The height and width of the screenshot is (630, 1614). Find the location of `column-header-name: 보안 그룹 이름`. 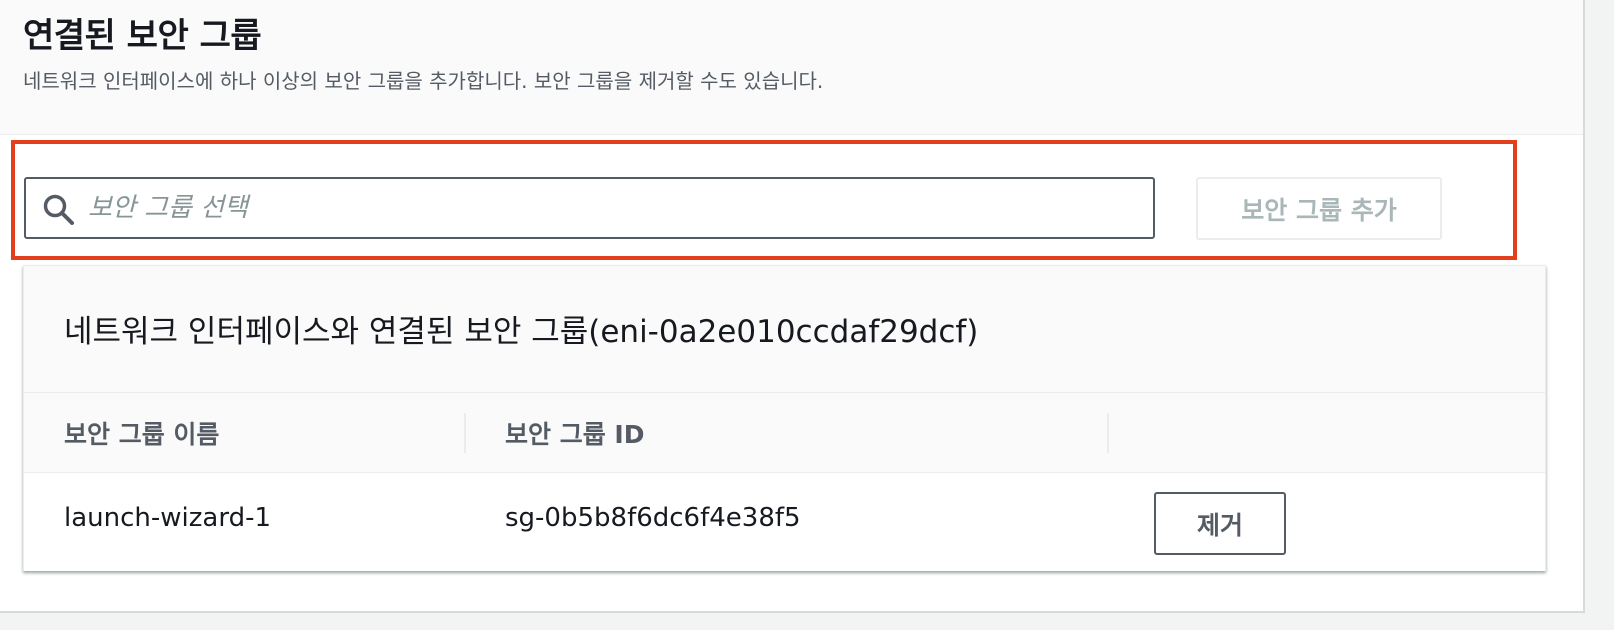

column-header-name: 보안 그룹 이름 is located at coordinates (141, 433).